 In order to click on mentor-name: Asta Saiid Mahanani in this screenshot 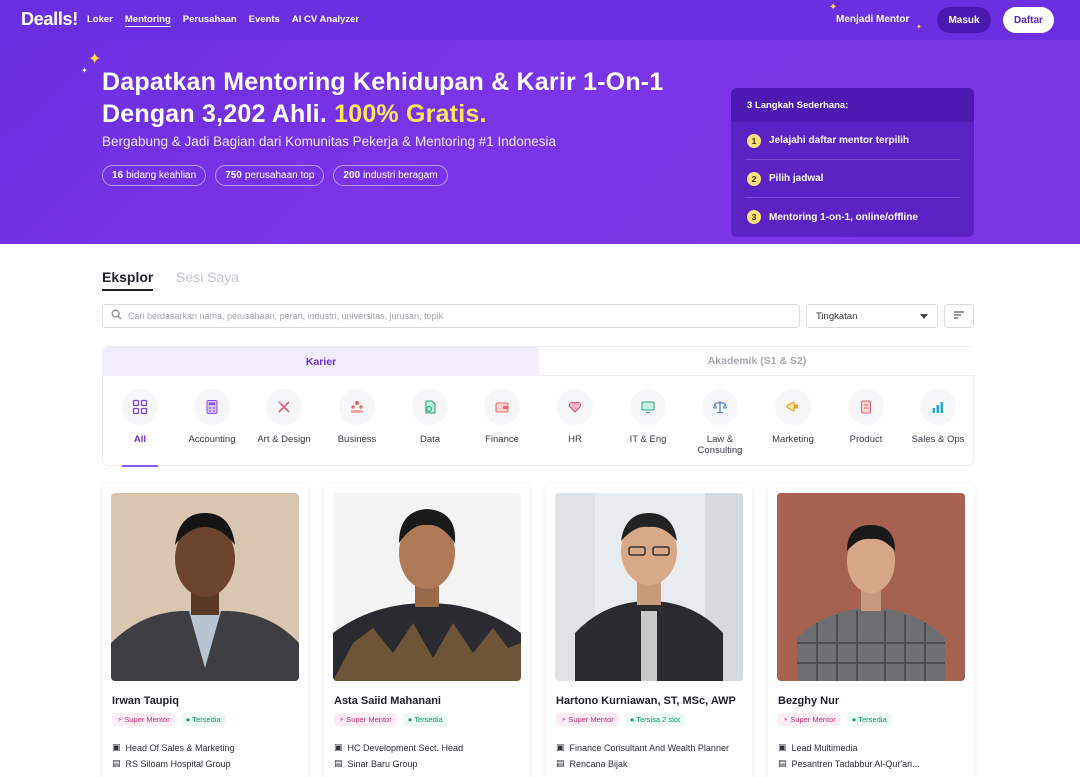, I will do `click(387, 701)`.